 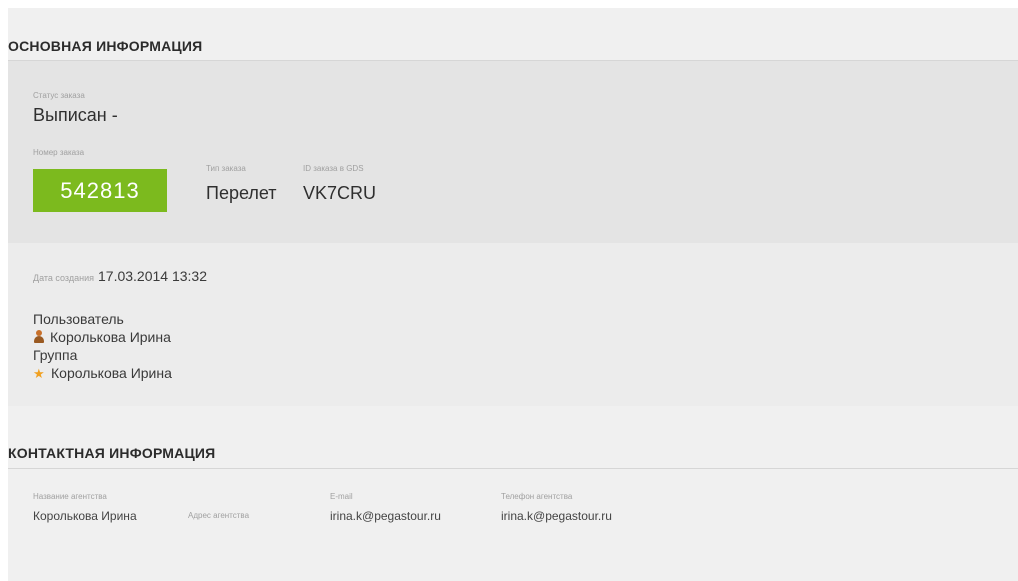 I want to click on created-row: Дата создания 17.03.2014 13:32, so click(x=120, y=276).